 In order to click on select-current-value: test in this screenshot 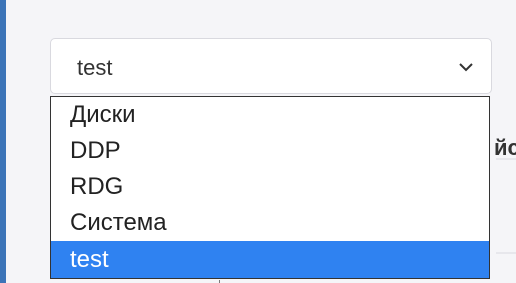, I will do `click(95, 67)`.